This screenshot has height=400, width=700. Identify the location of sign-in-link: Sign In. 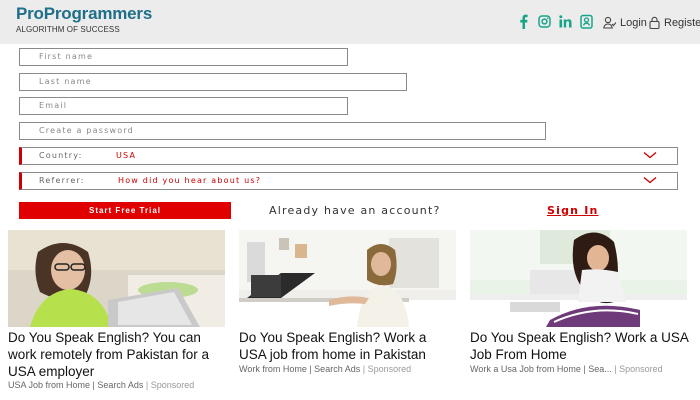
(573, 210).